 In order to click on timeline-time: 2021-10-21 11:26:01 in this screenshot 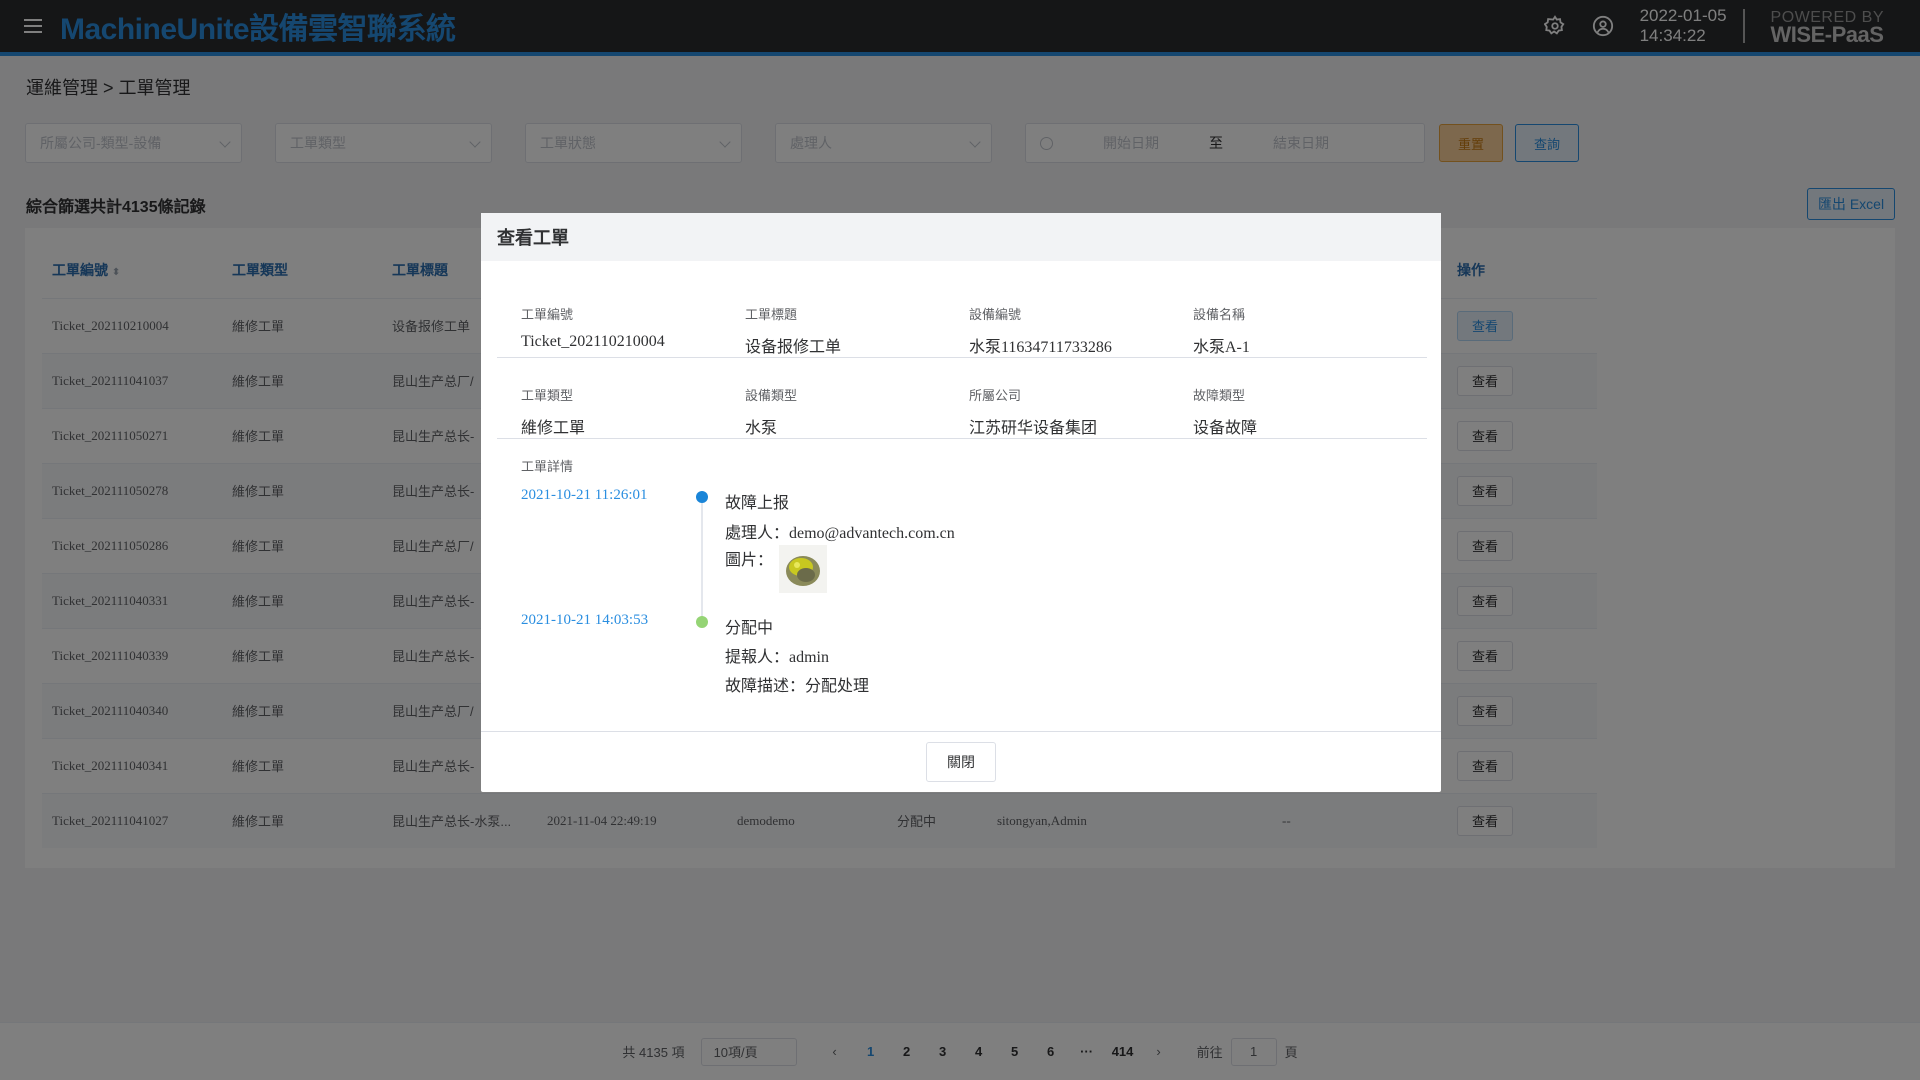, I will do `click(584, 495)`.